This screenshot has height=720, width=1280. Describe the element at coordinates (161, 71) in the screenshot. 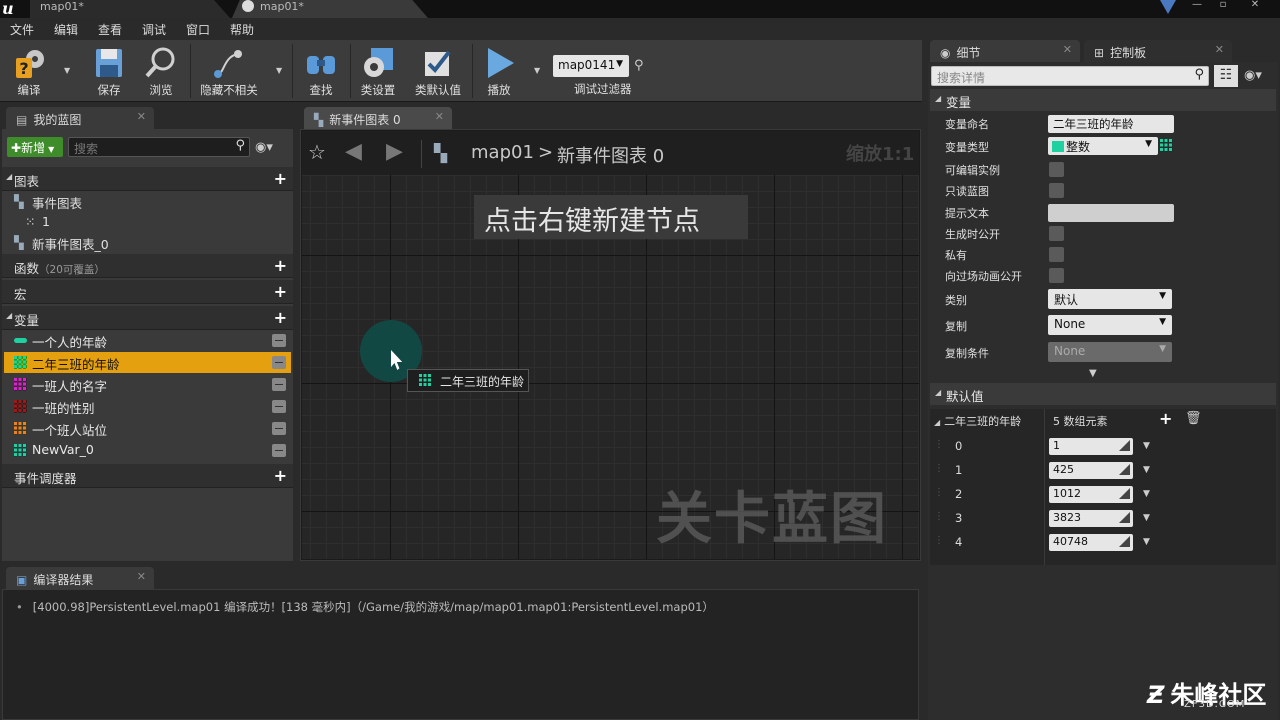

I see `browse-button: 浏览` at that location.